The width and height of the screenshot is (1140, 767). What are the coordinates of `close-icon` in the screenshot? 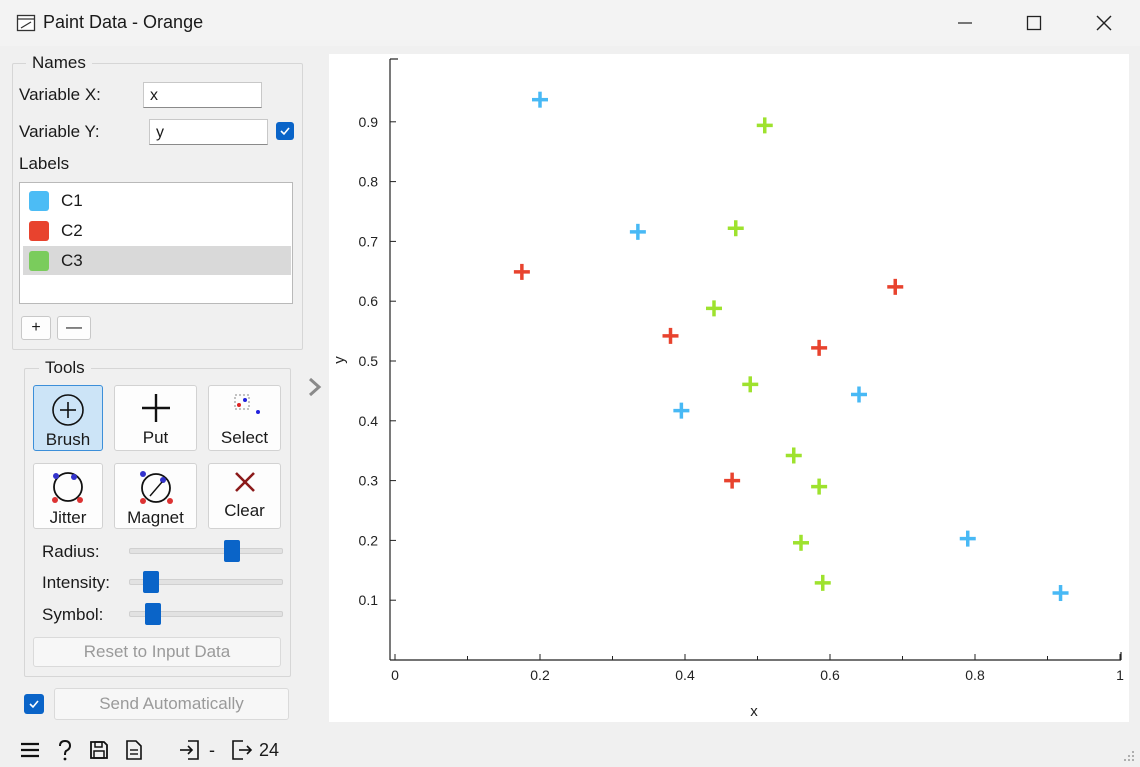 It's located at (1104, 23).